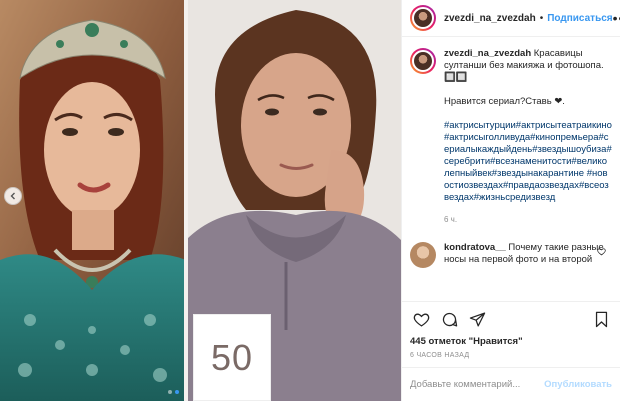 This screenshot has height=401, width=620. Describe the element at coordinates (504, 101) in the screenshot. I see `caption-line2: Нравится сериал?Ставь ❤.` at that location.